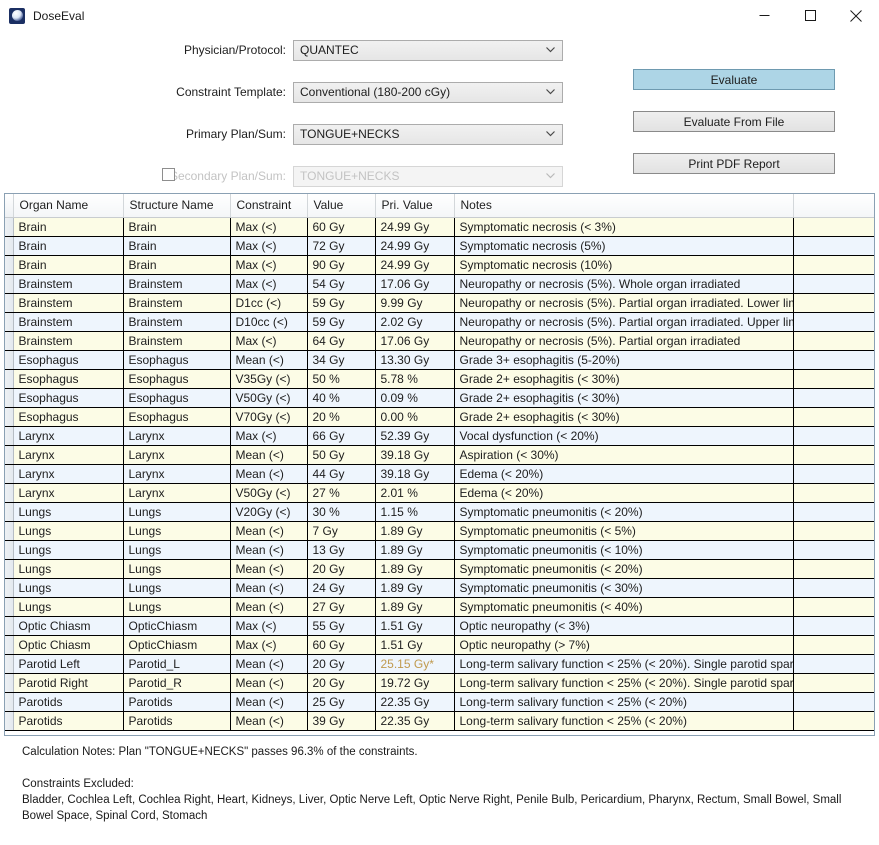 The height and width of the screenshot is (845, 879). Describe the element at coordinates (68, 645) in the screenshot. I see `cell-organ-name: Optic Chiasm` at that location.